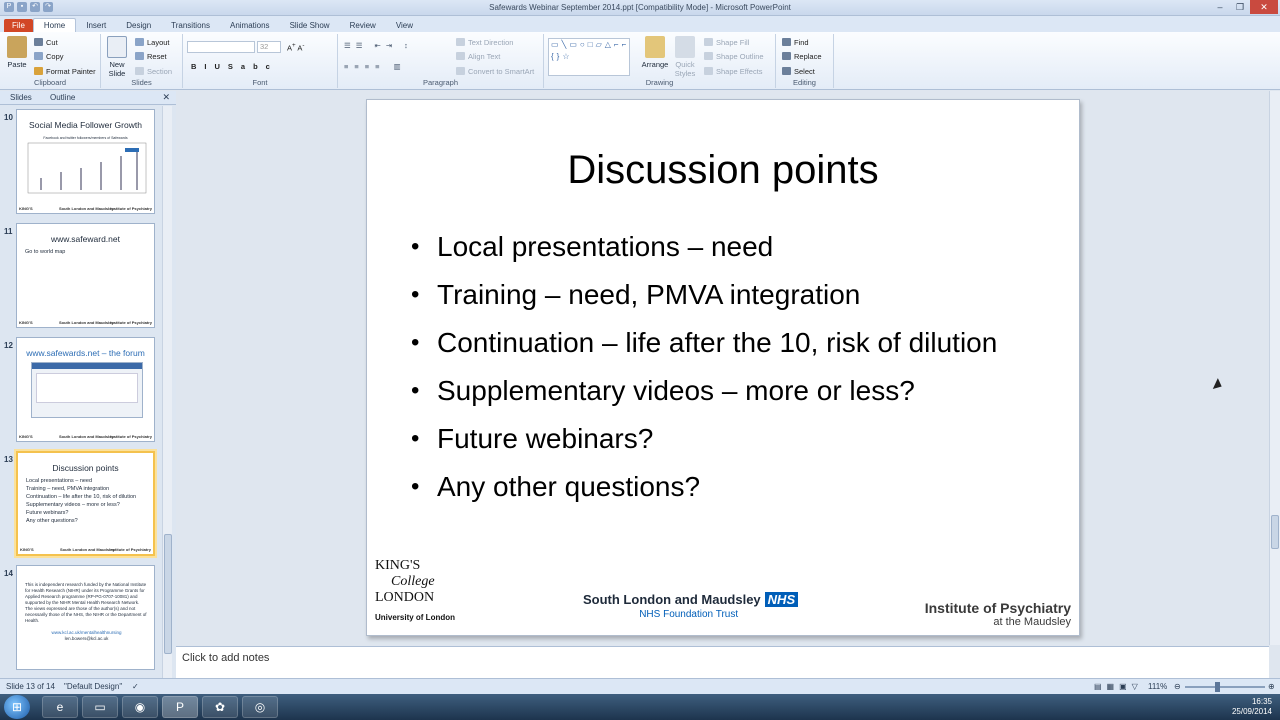 This screenshot has width=1280, height=720. What do you see at coordinates (47, 513) in the screenshot?
I see `thumbnail-bullet: Future webinars?` at bounding box center [47, 513].